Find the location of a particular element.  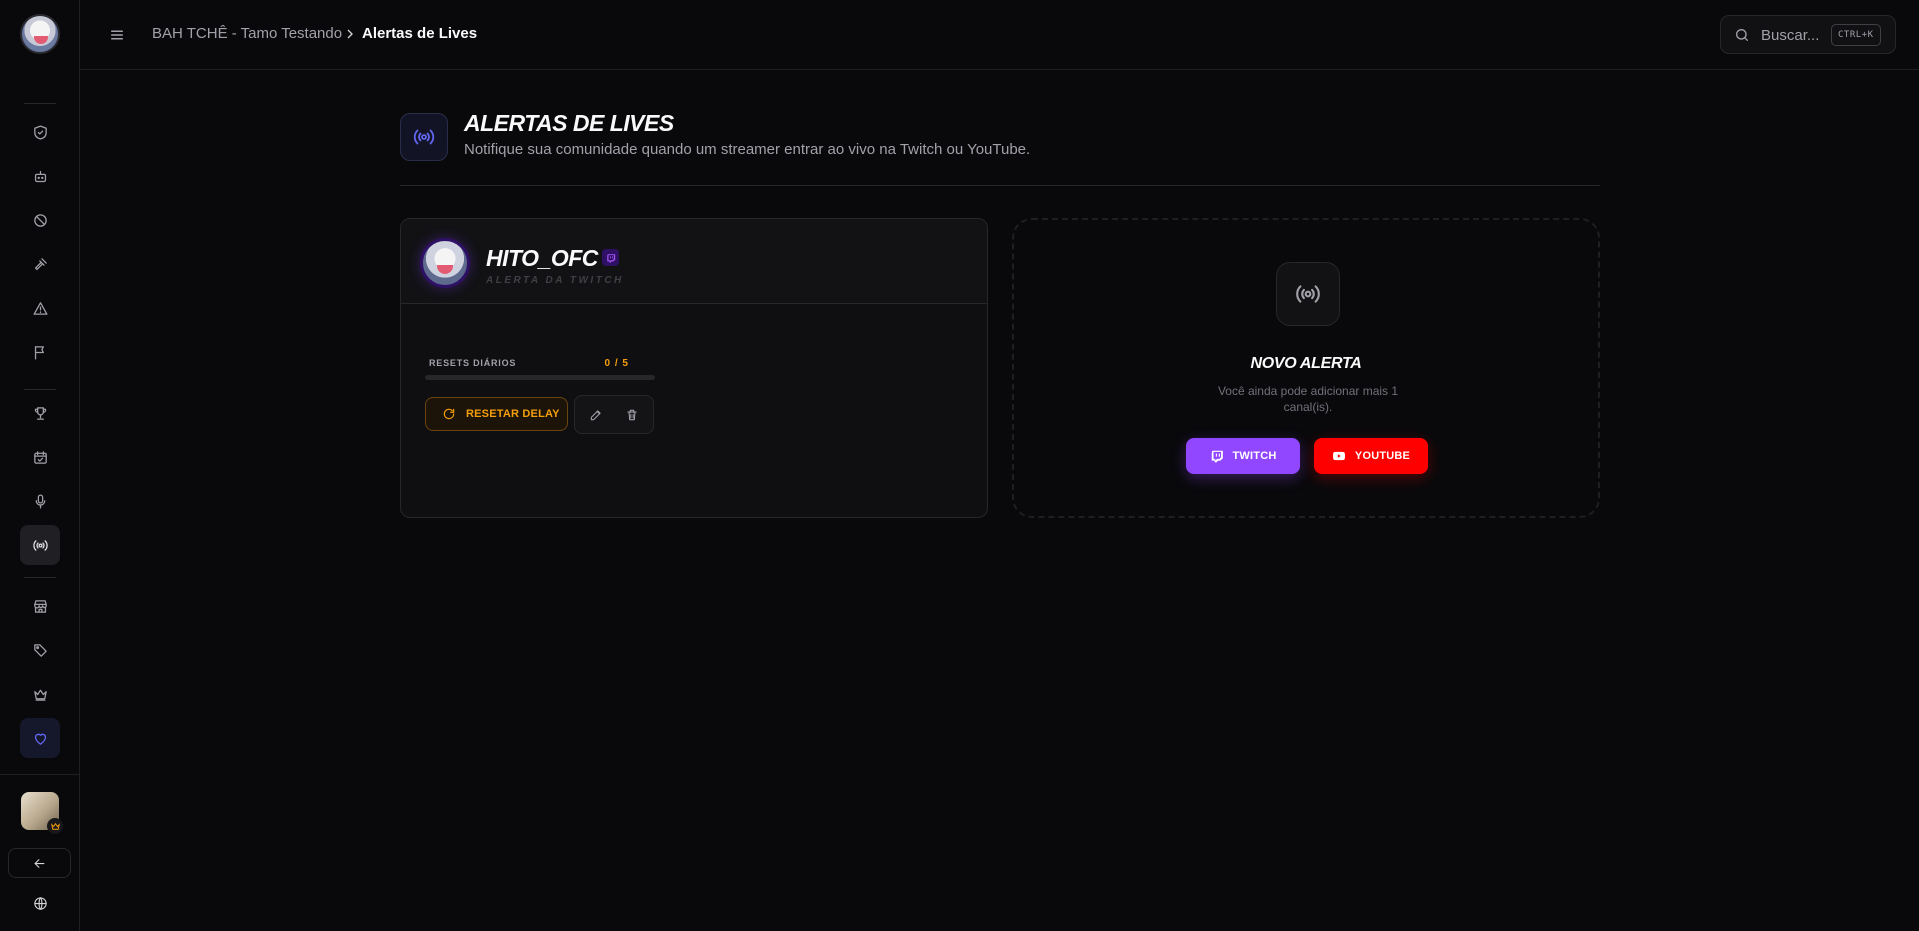

sidebar-item-punishments is located at coordinates (40, 264).